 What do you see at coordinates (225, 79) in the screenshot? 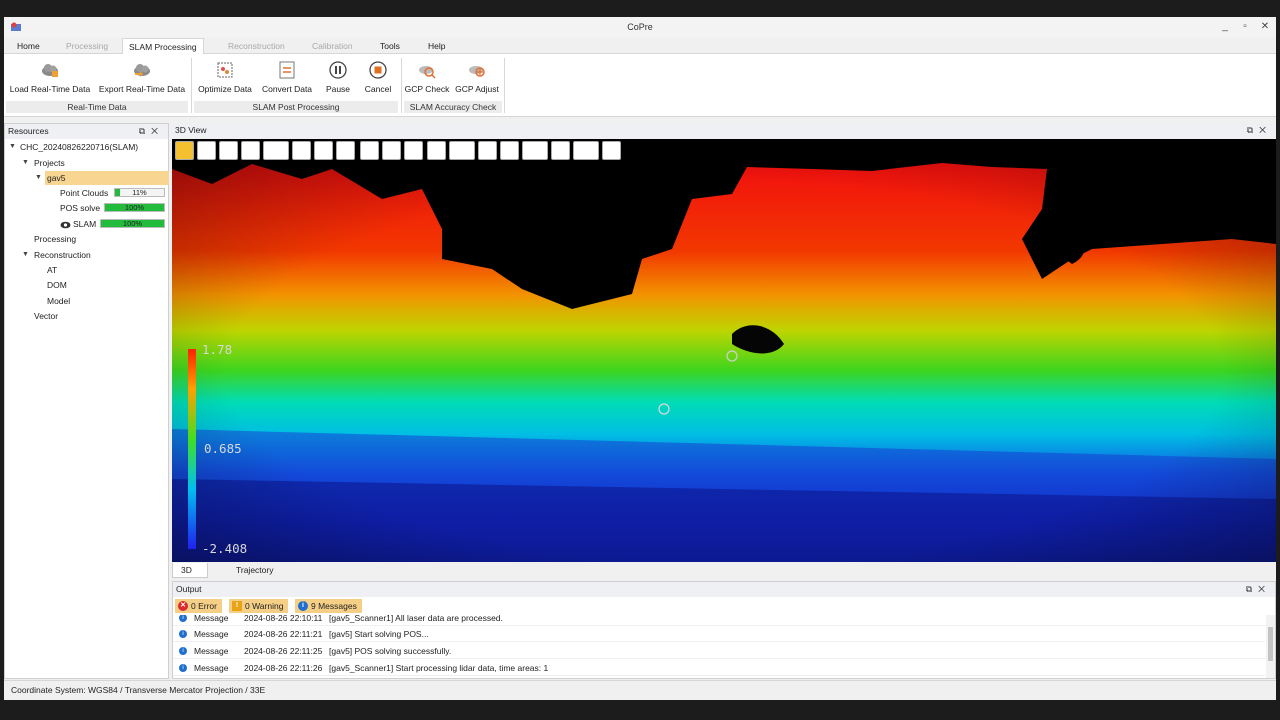
I see `optimize-data-button: Optimize Data` at bounding box center [225, 79].